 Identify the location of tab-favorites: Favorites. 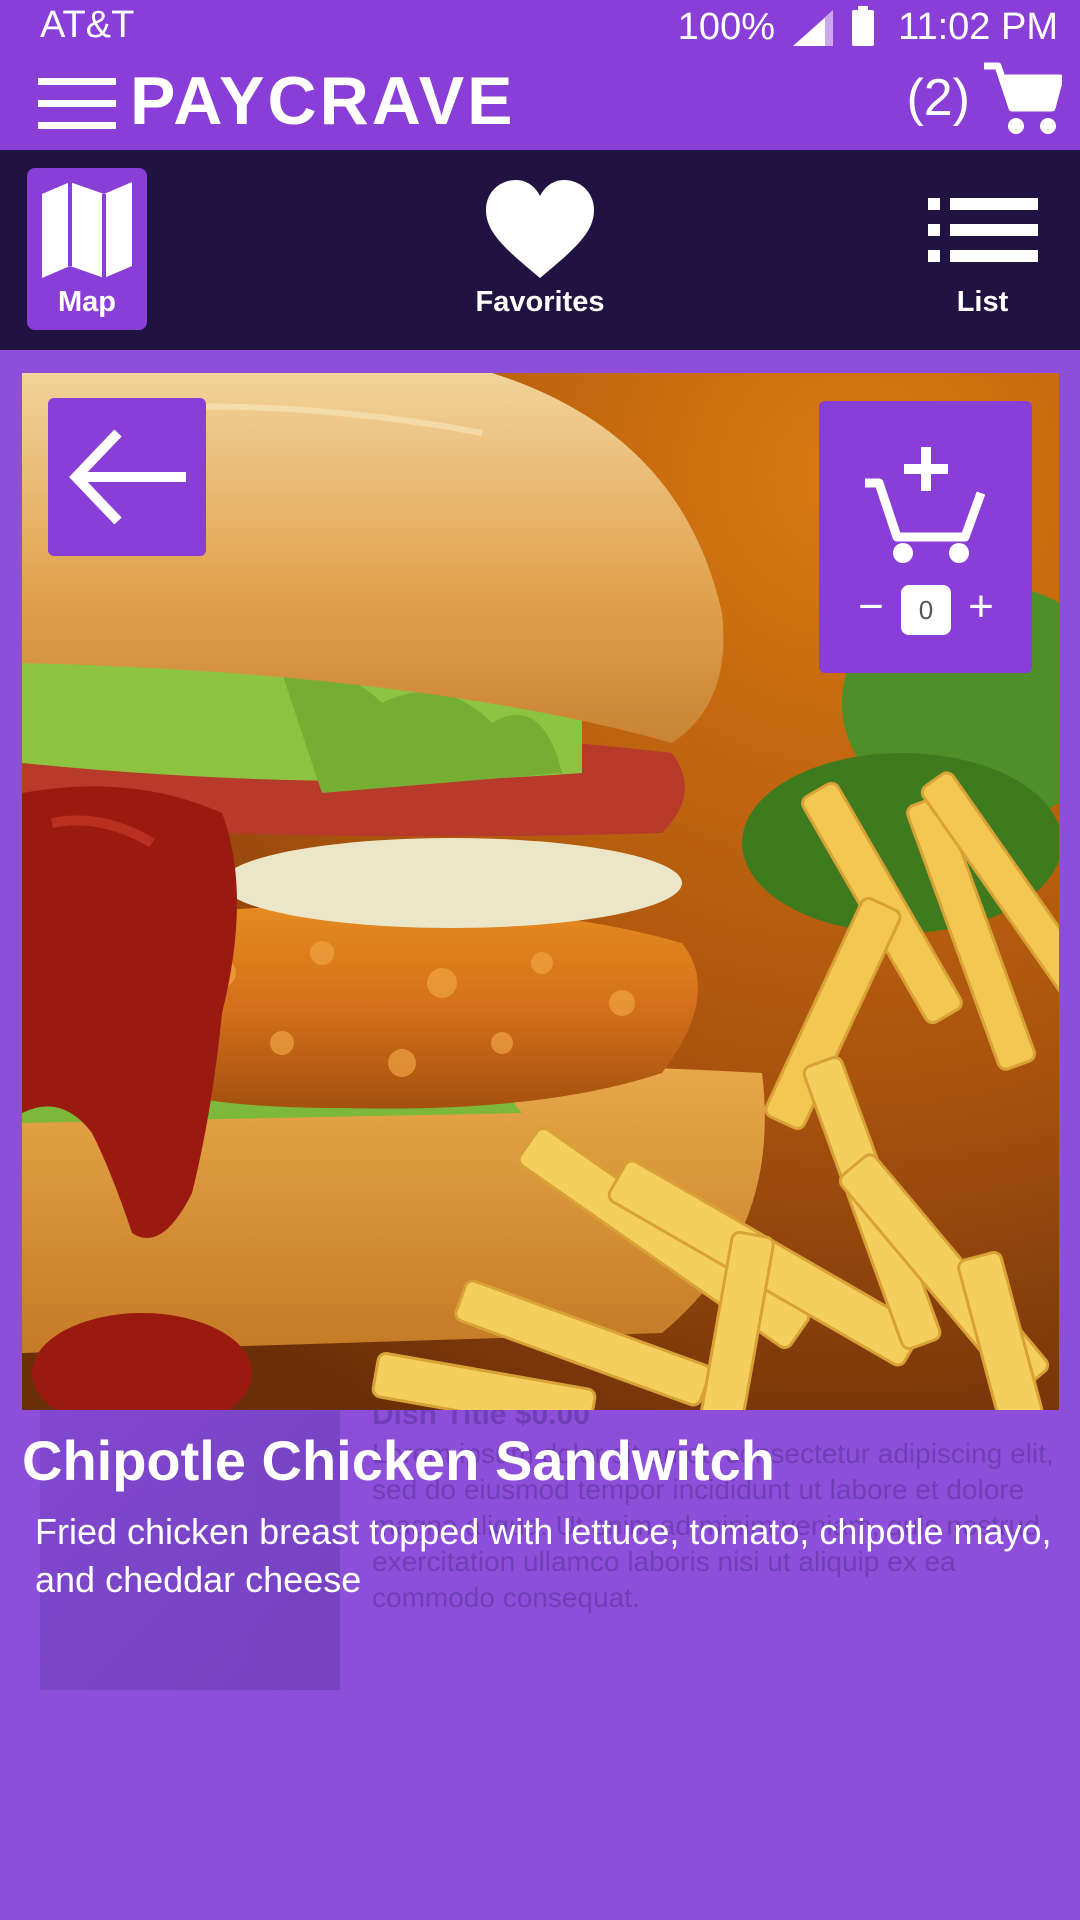
(540, 249).